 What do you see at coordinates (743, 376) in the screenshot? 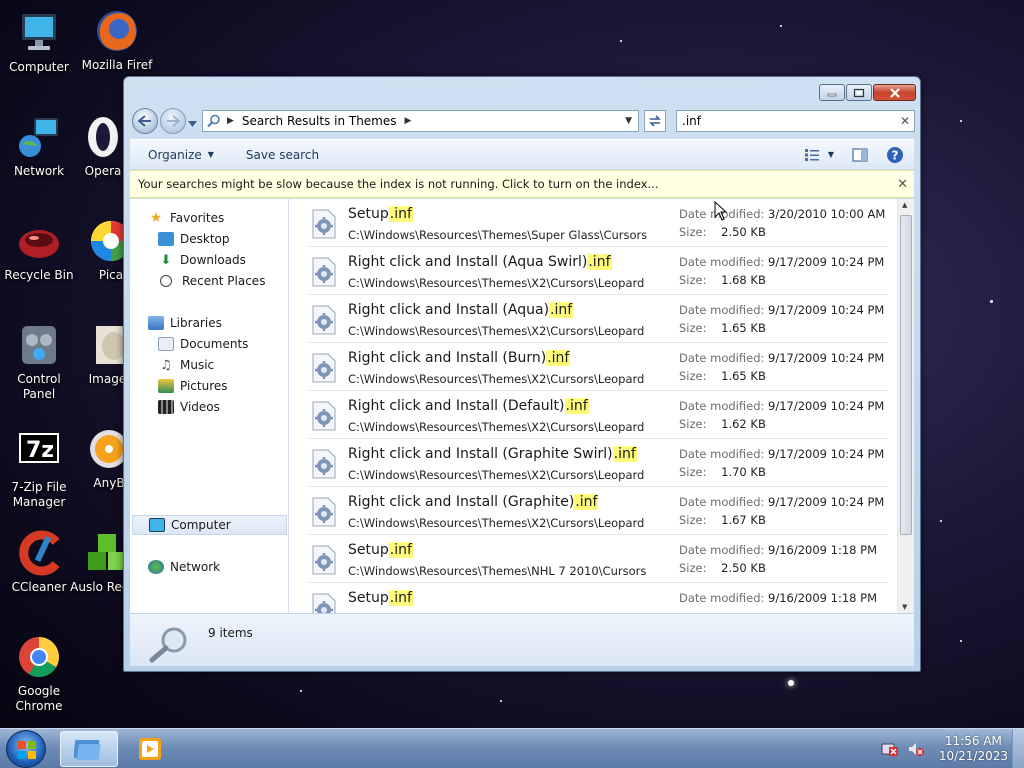
I see `size-value: 1.65 KB` at bounding box center [743, 376].